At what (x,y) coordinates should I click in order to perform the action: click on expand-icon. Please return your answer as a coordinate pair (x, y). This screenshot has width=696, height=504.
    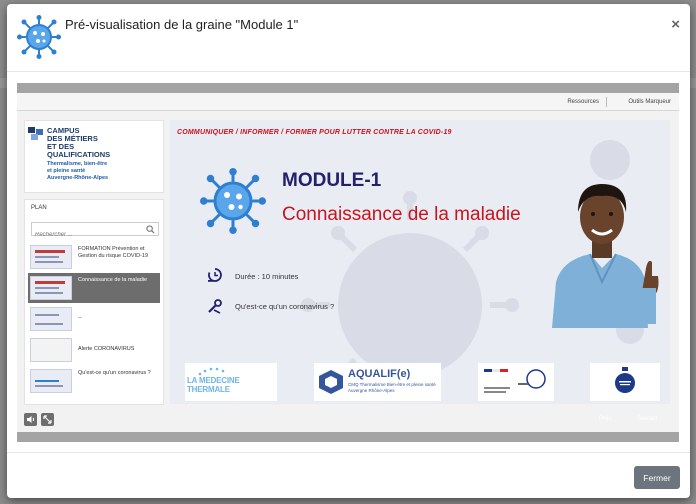
    Looking at the image, I should click on (47, 419).